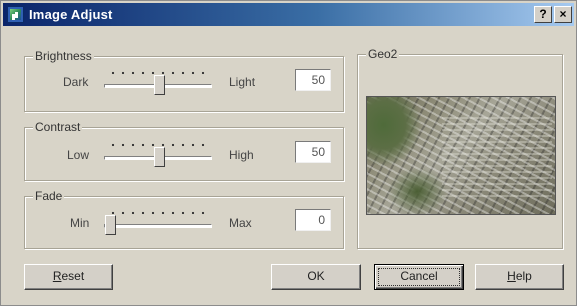 Image resolution: width=577 pixels, height=306 pixels. What do you see at coordinates (159, 85) in the screenshot?
I see `brightness-slider-thumb` at bounding box center [159, 85].